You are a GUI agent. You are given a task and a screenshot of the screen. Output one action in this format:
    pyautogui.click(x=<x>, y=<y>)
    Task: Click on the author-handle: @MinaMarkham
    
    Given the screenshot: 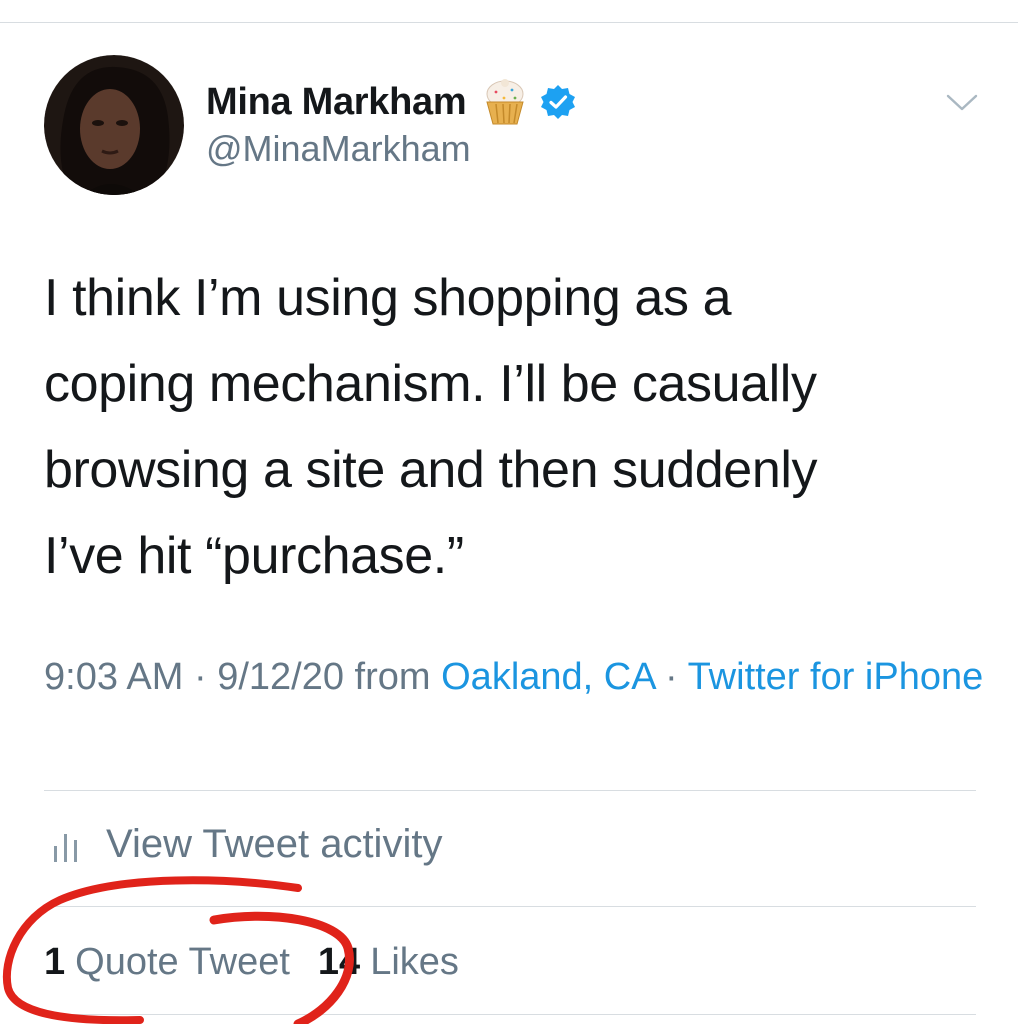 What is the action you would take?
    pyautogui.click(x=338, y=149)
    